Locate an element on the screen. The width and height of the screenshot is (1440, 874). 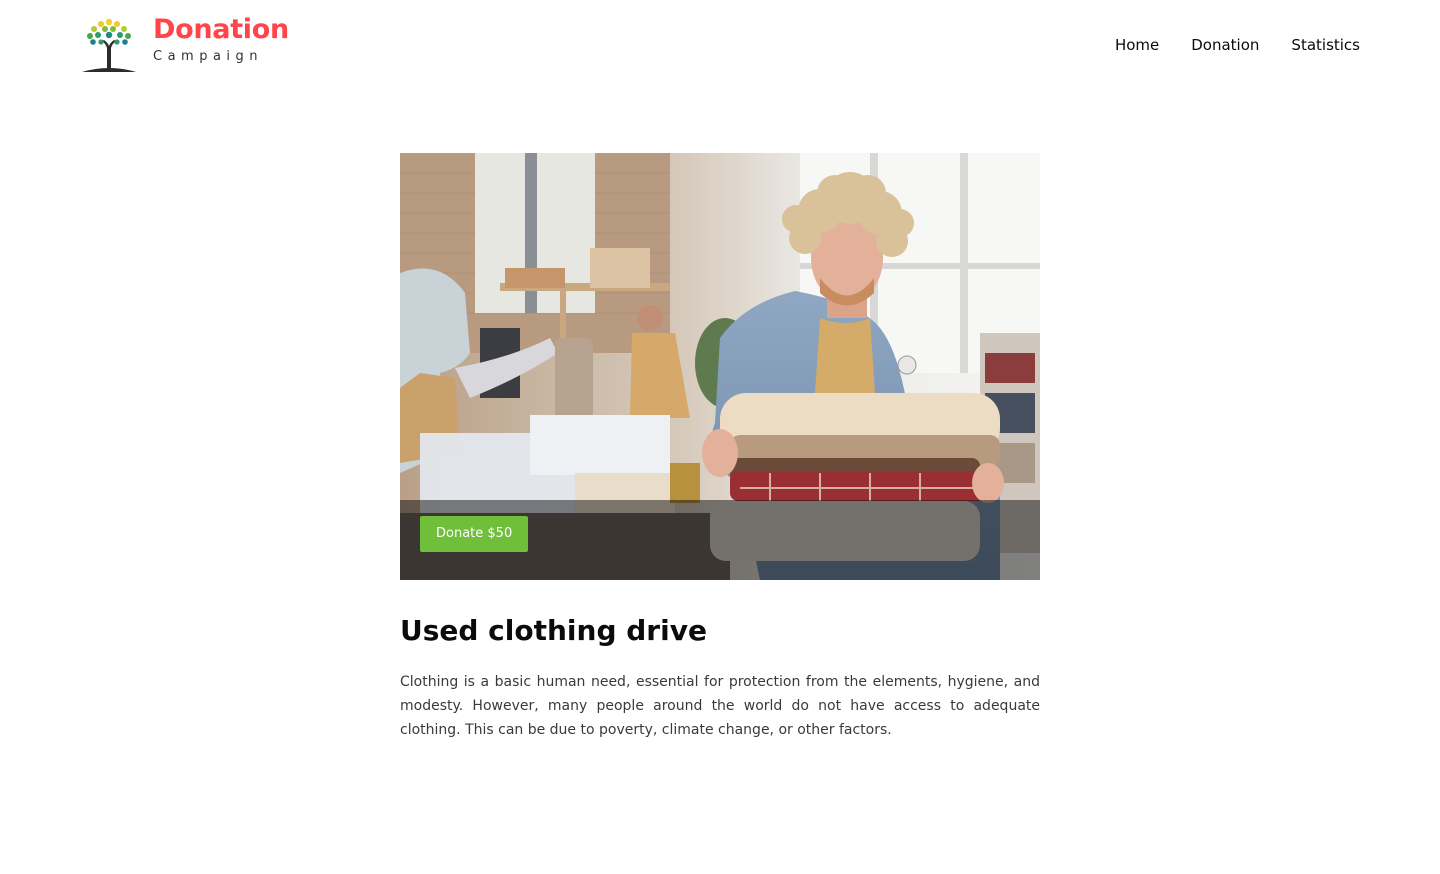
nav-donation-link: Donation is located at coordinates (1225, 45).